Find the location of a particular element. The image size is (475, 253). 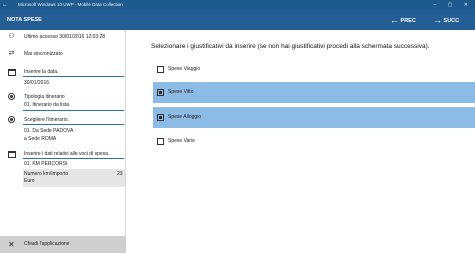

date-value: 30/01/2016 is located at coordinates (37, 83).